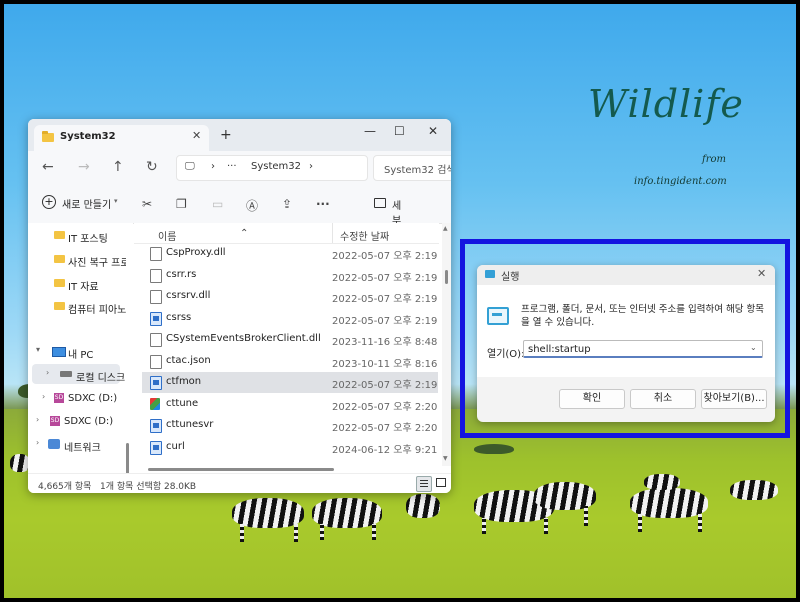  What do you see at coordinates (65, 487) in the screenshot?
I see `item-count: 4,665개 항목` at bounding box center [65, 487].